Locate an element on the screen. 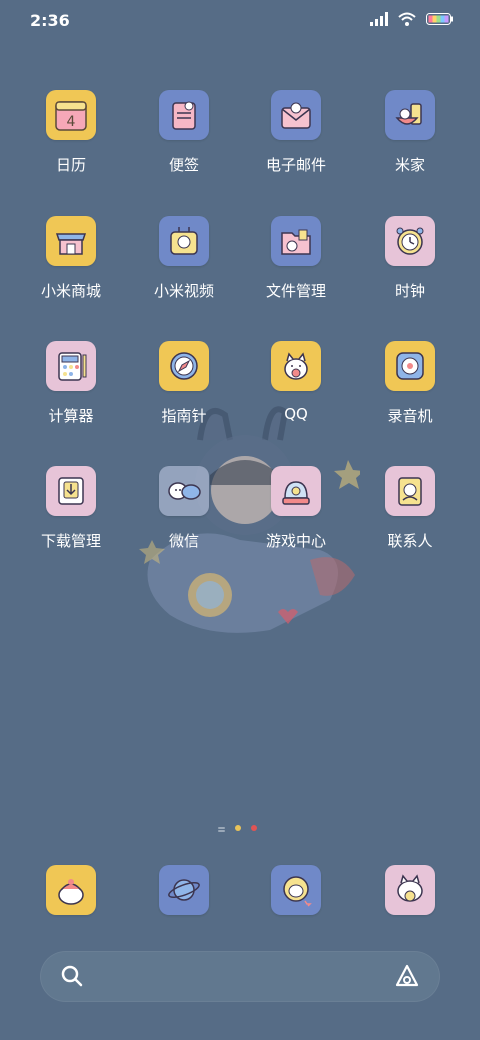 Image resolution: width=480 pixels, height=1040 pixels. dock-camera is located at coordinates (410, 891).